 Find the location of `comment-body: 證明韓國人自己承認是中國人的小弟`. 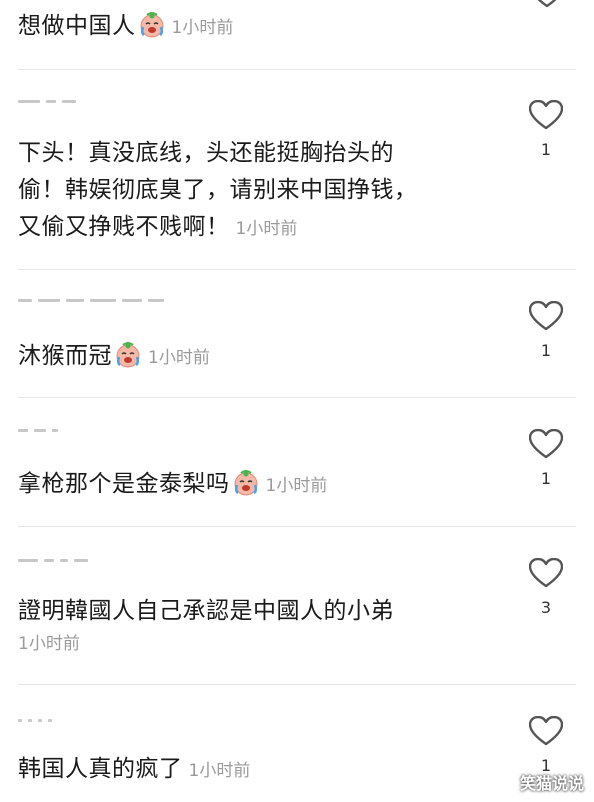

comment-body: 證明韓國人自己承認是中國人的小弟 is located at coordinates (206, 611).